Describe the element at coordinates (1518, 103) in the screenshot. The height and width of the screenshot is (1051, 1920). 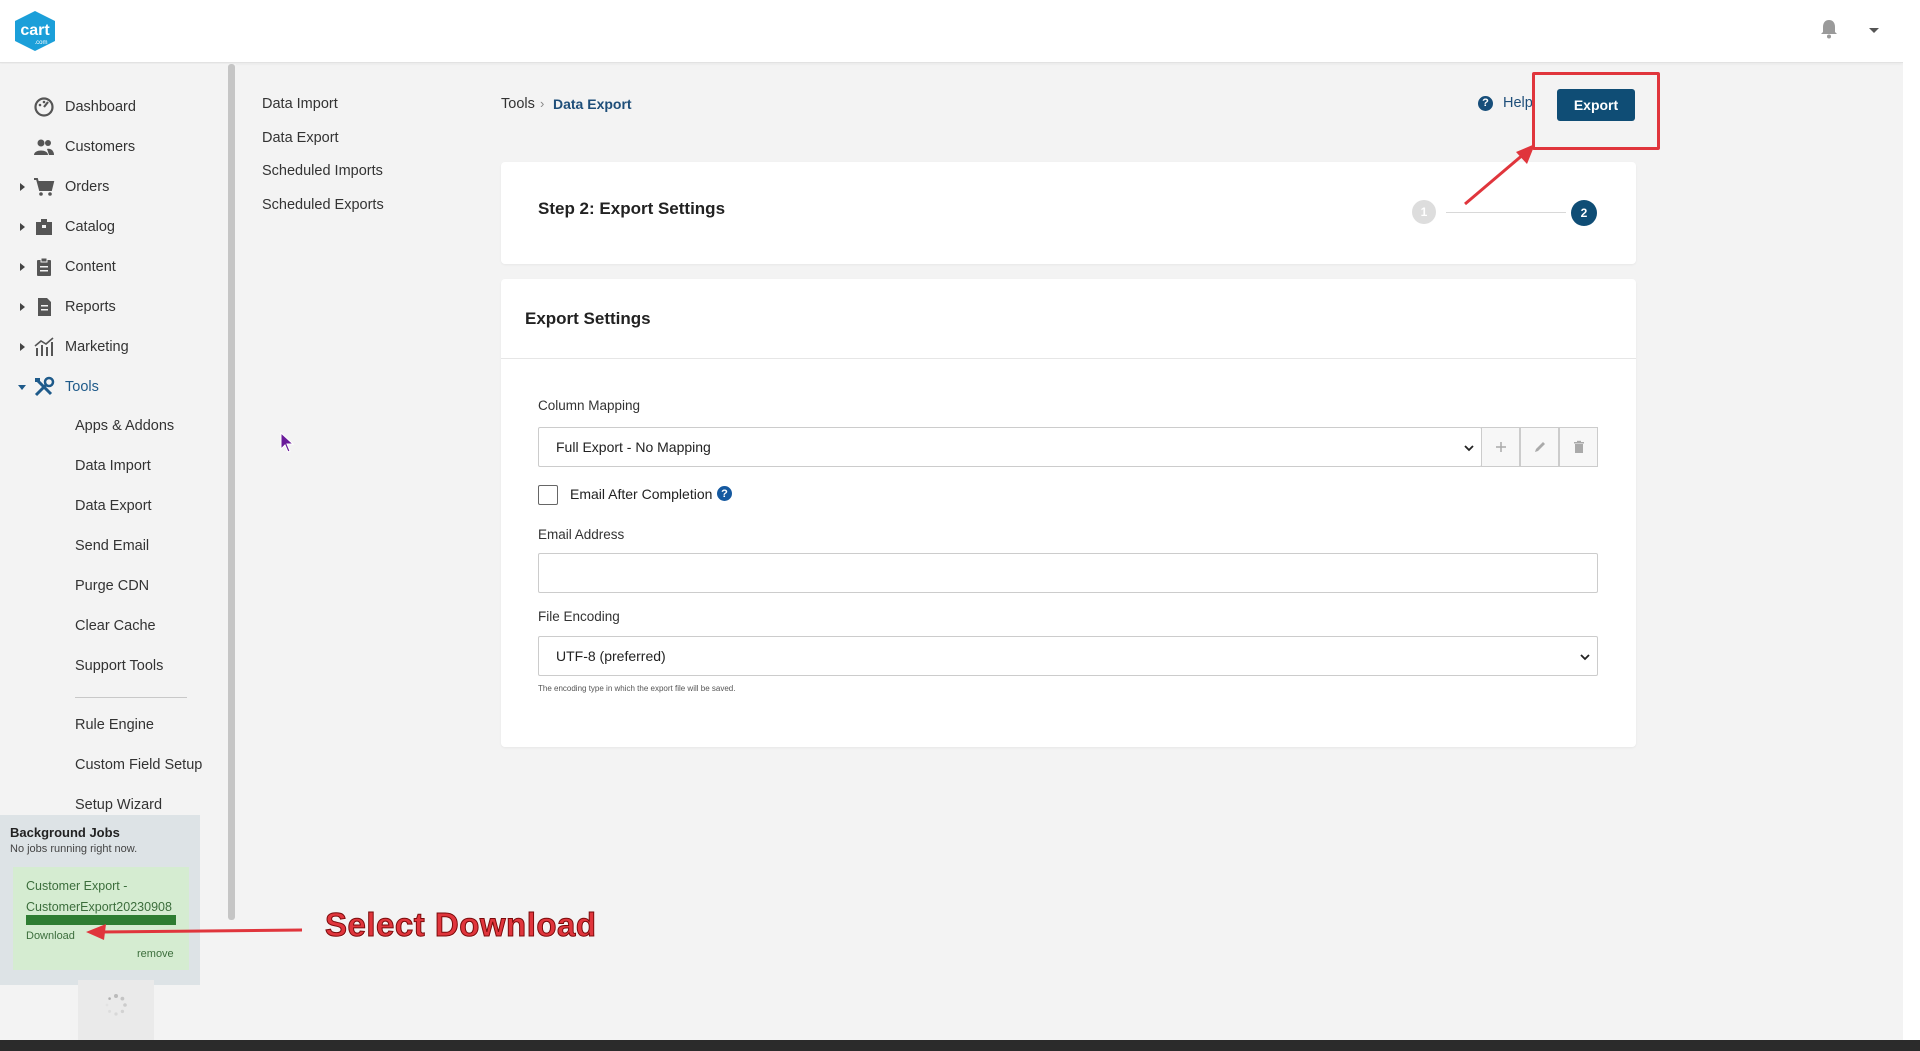
I see `help-label: Help` at that location.